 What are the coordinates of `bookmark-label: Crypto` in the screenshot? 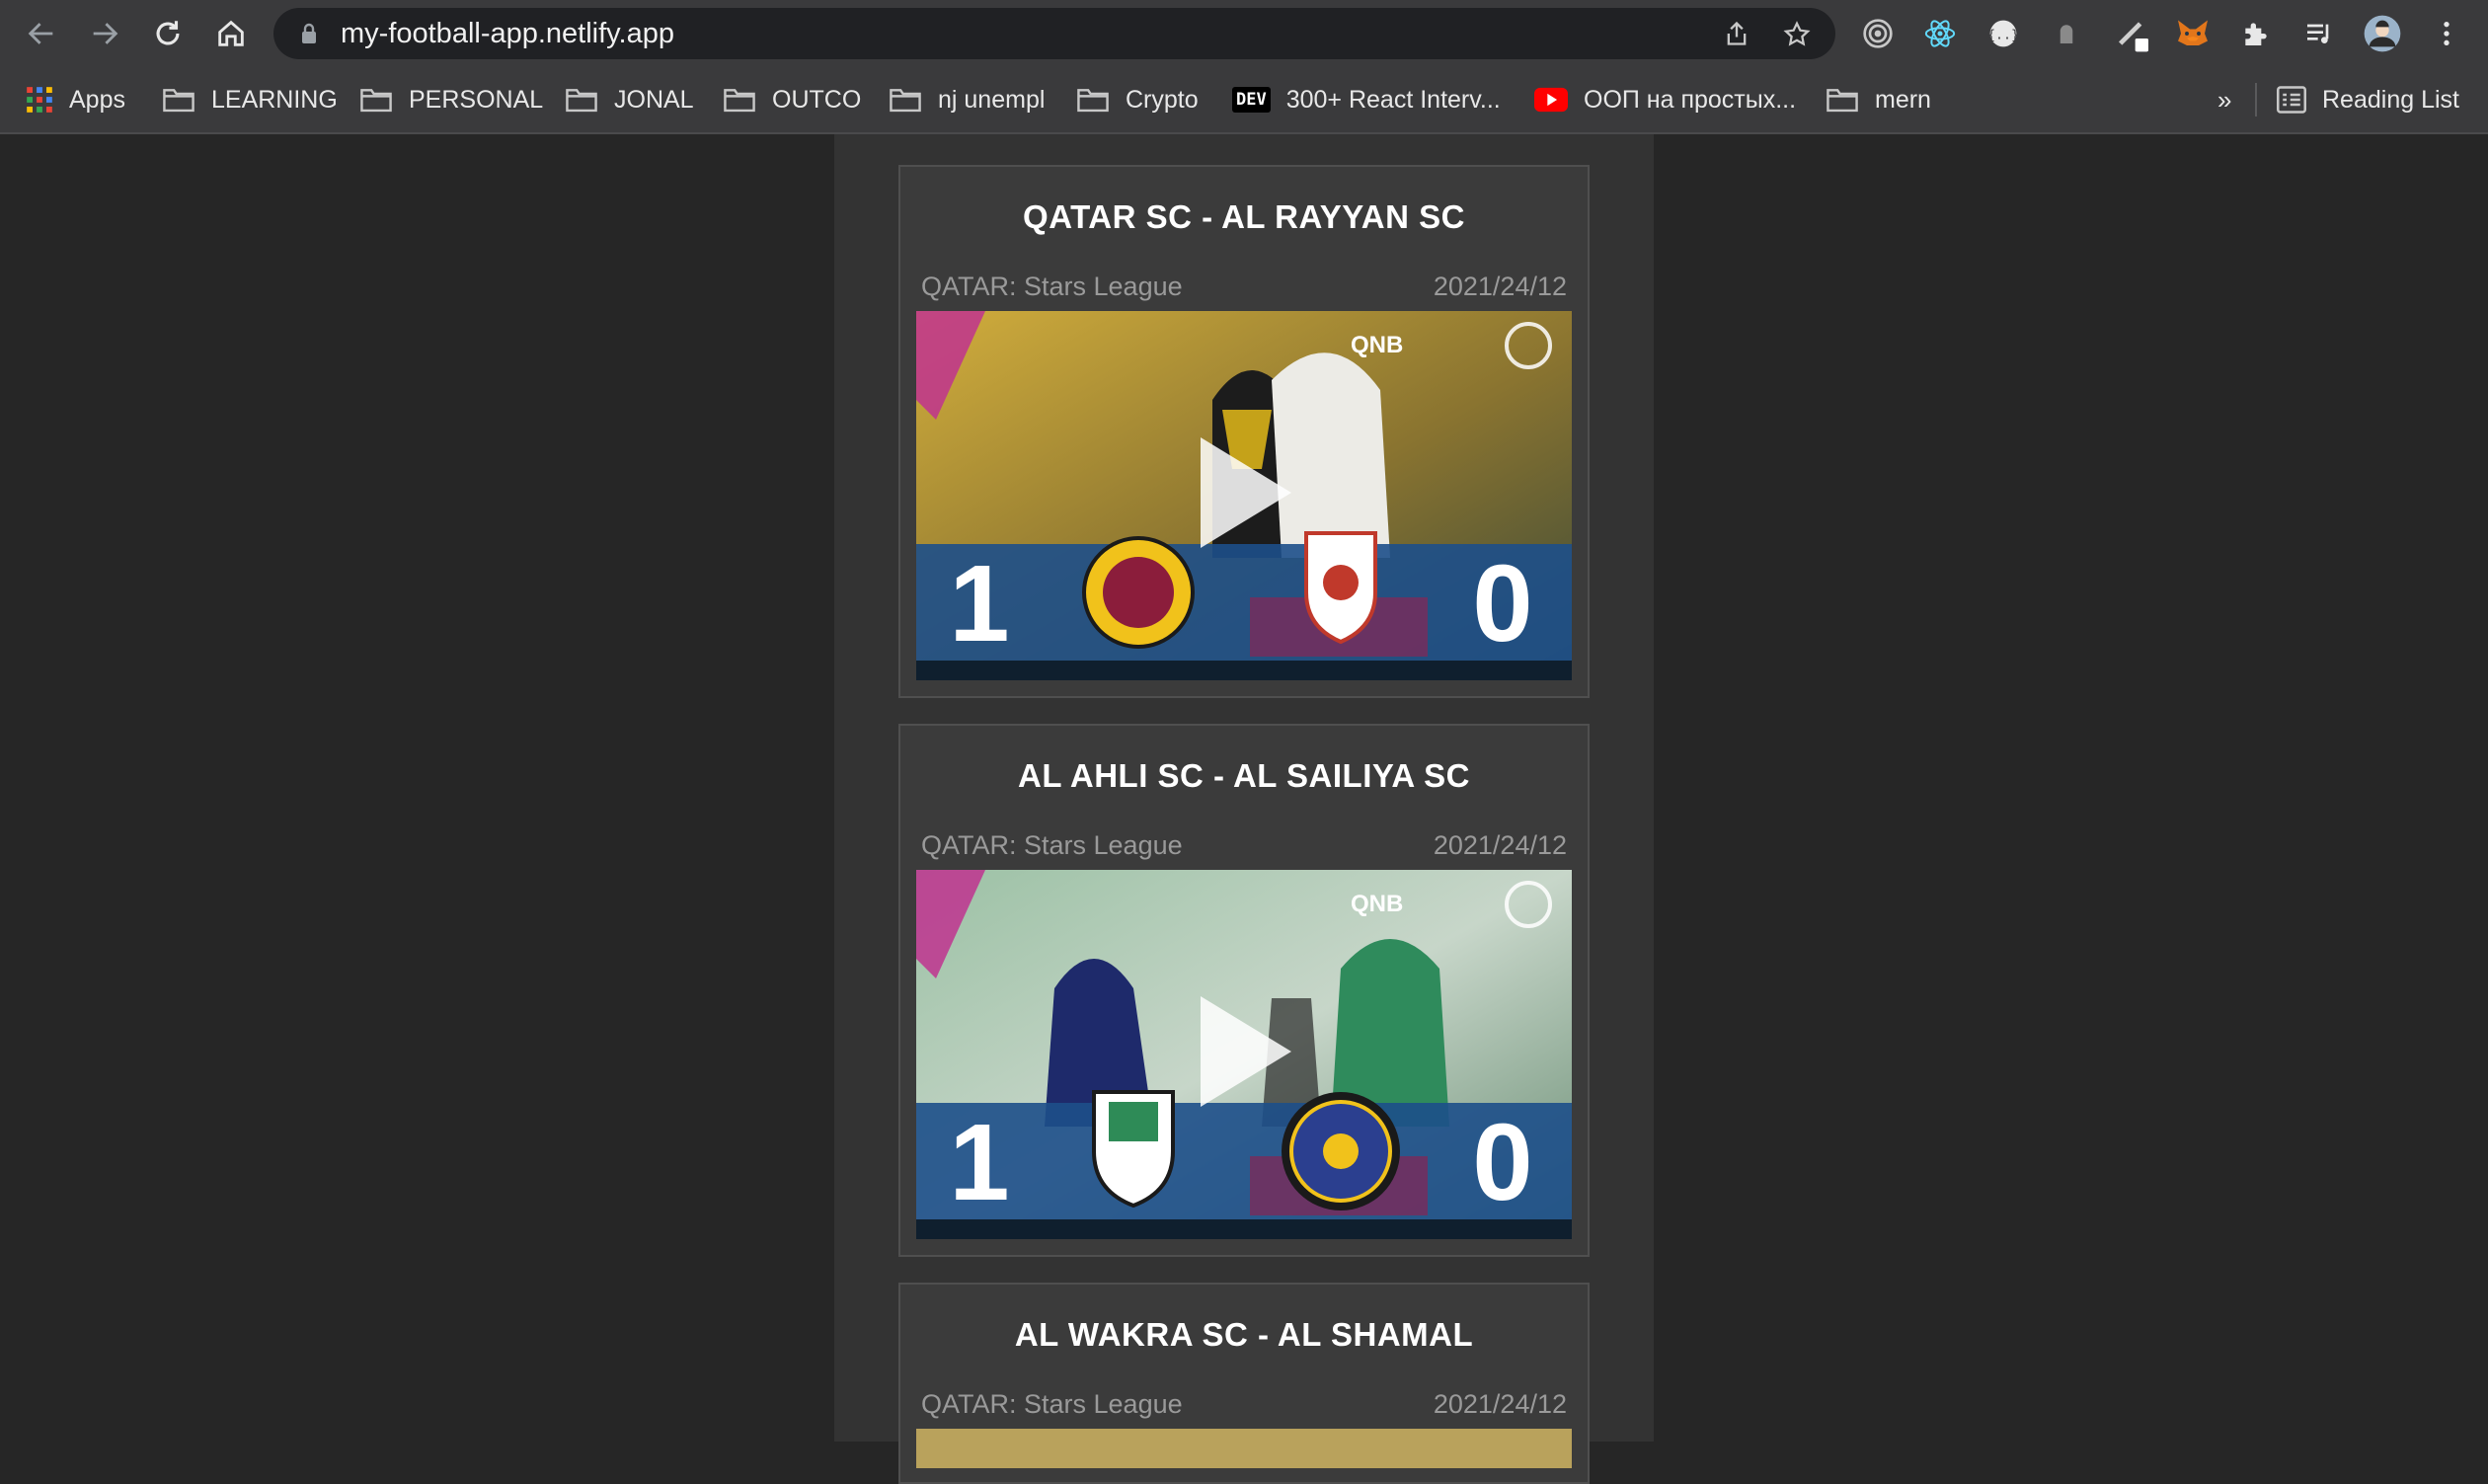 It's located at (1162, 99).